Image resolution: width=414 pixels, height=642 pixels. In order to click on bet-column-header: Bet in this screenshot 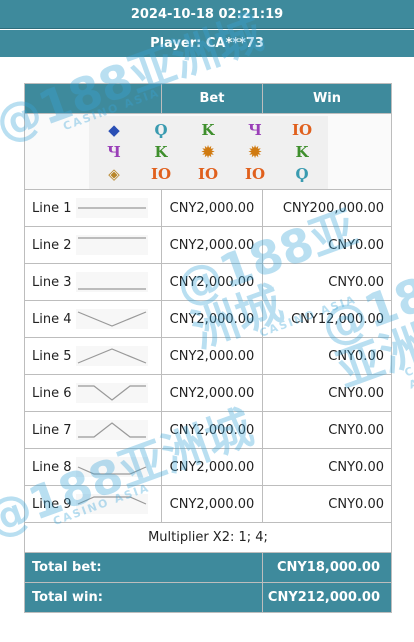, I will do `click(212, 98)`.